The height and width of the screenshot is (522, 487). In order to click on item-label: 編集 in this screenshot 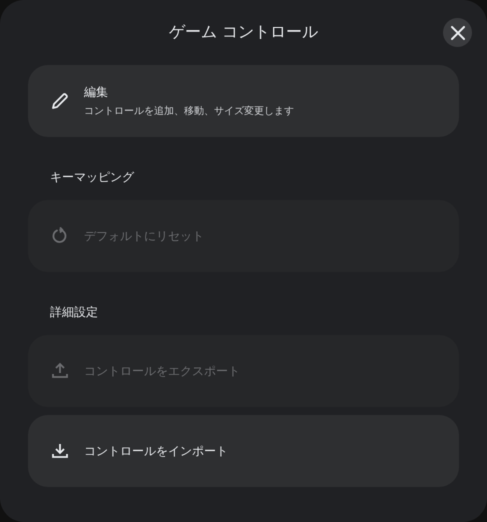, I will do `click(96, 92)`.